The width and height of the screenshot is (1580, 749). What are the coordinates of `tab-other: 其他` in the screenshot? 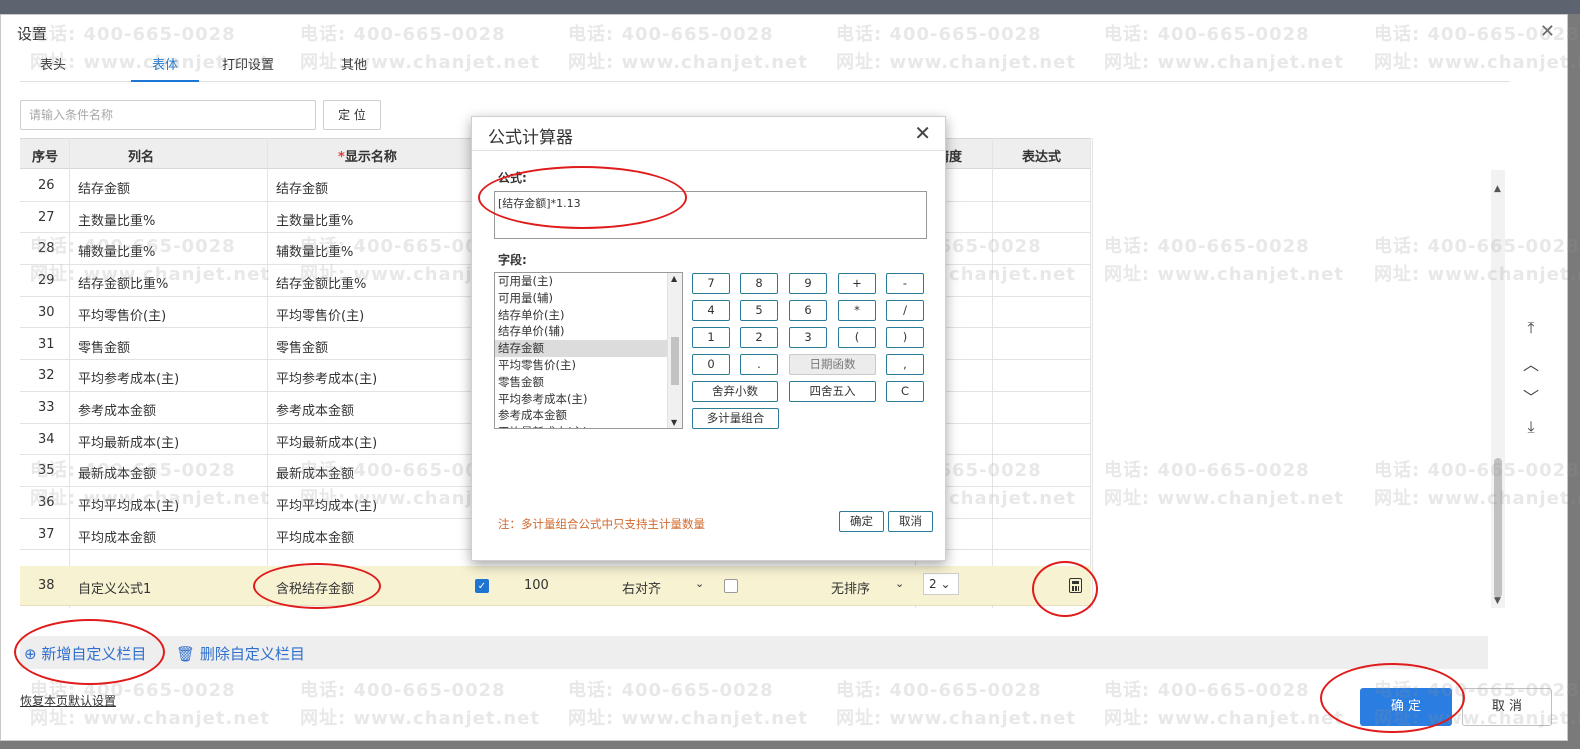 It's located at (354, 63).